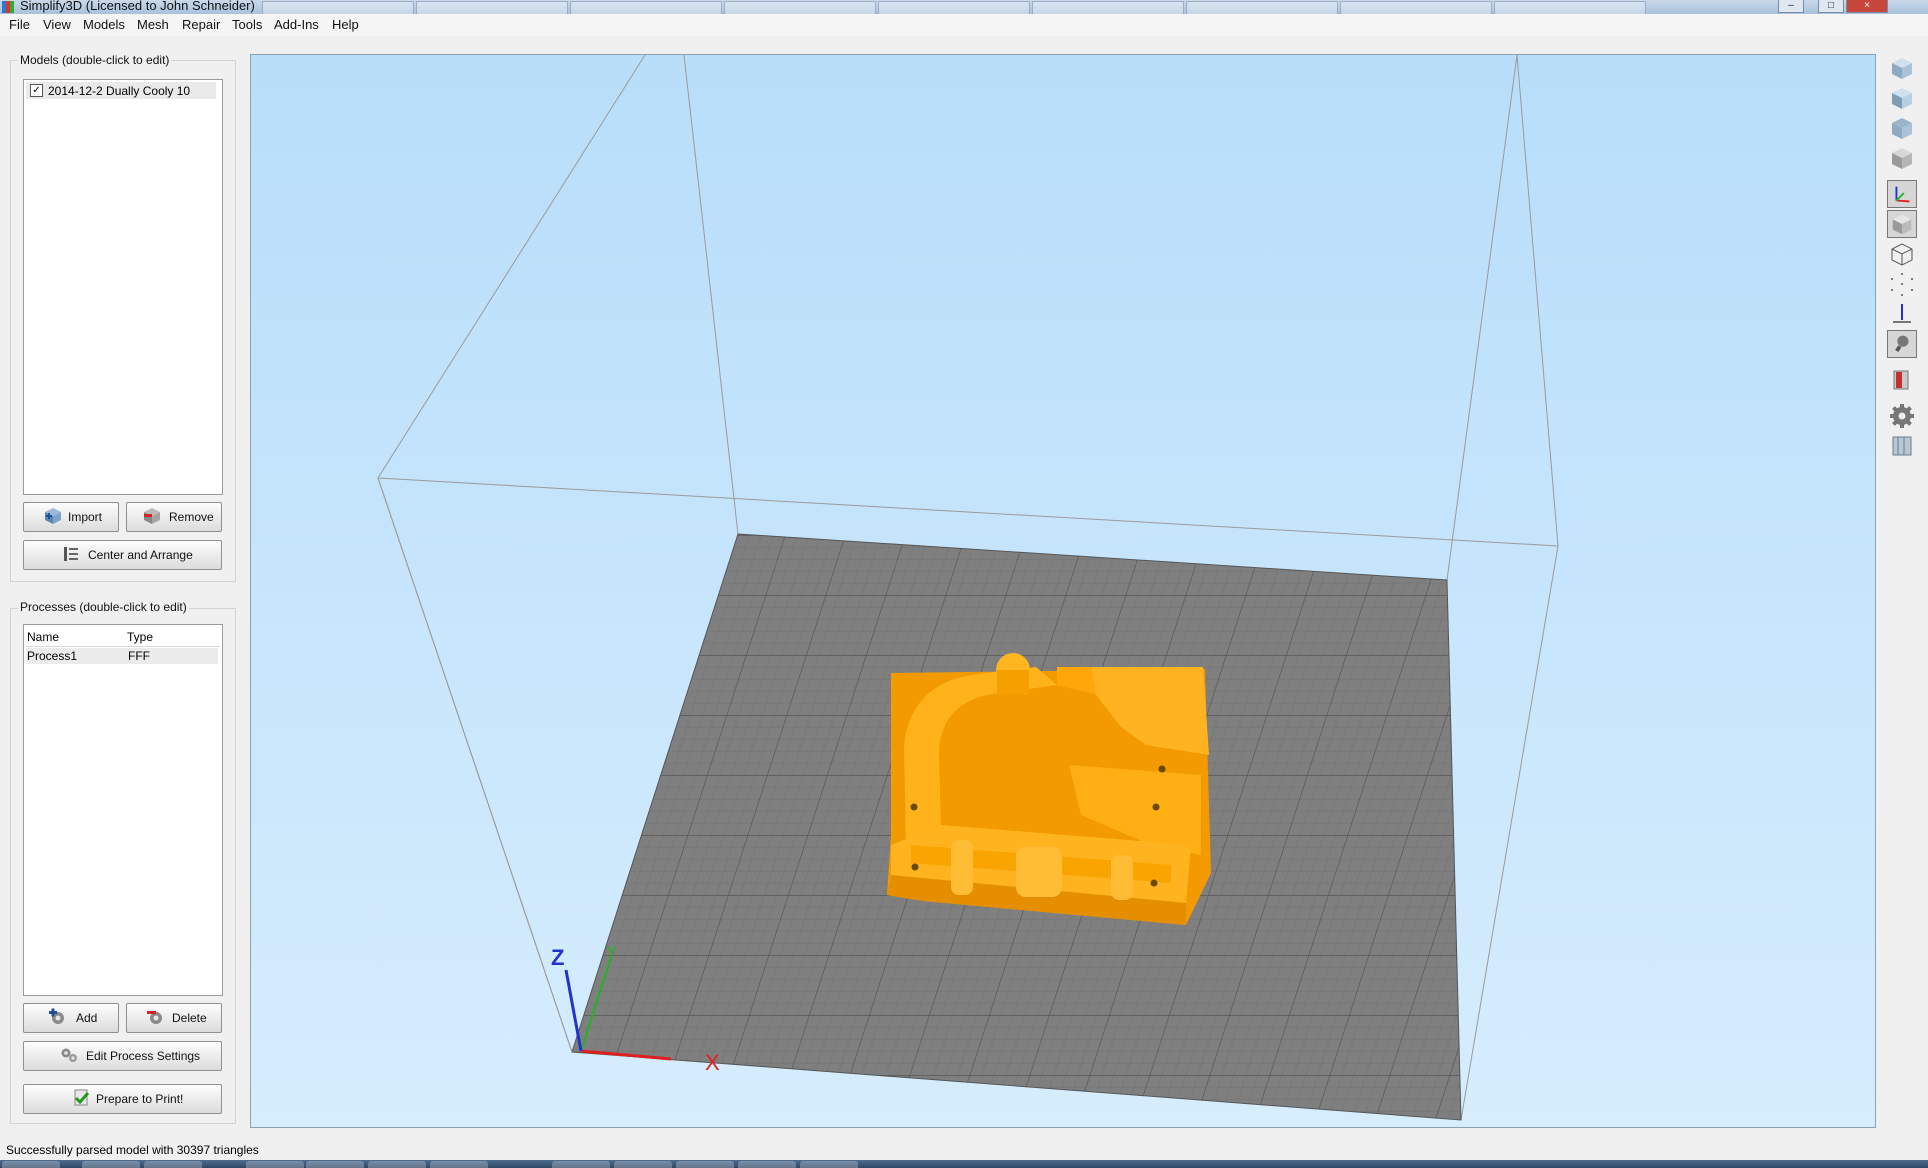 The image size is (1928, 1168). I want to click on header-divider, so click(123, 646).